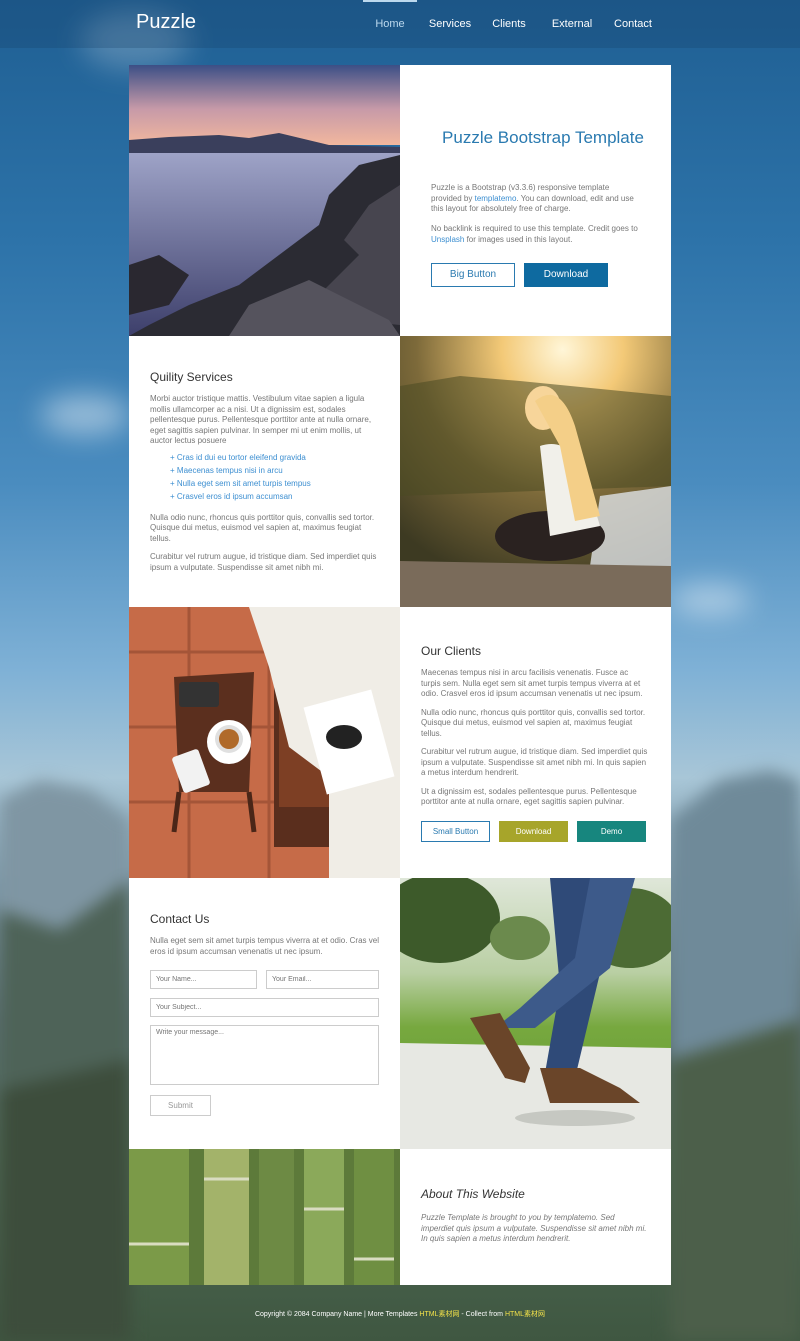  I want to click on footer-link-2: HTML素材网, so click(525, 1314).